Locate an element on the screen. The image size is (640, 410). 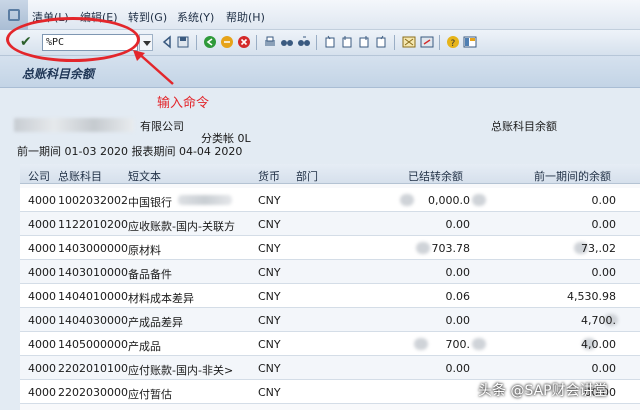
back-nav-icon is located at coordinates (210, 42).